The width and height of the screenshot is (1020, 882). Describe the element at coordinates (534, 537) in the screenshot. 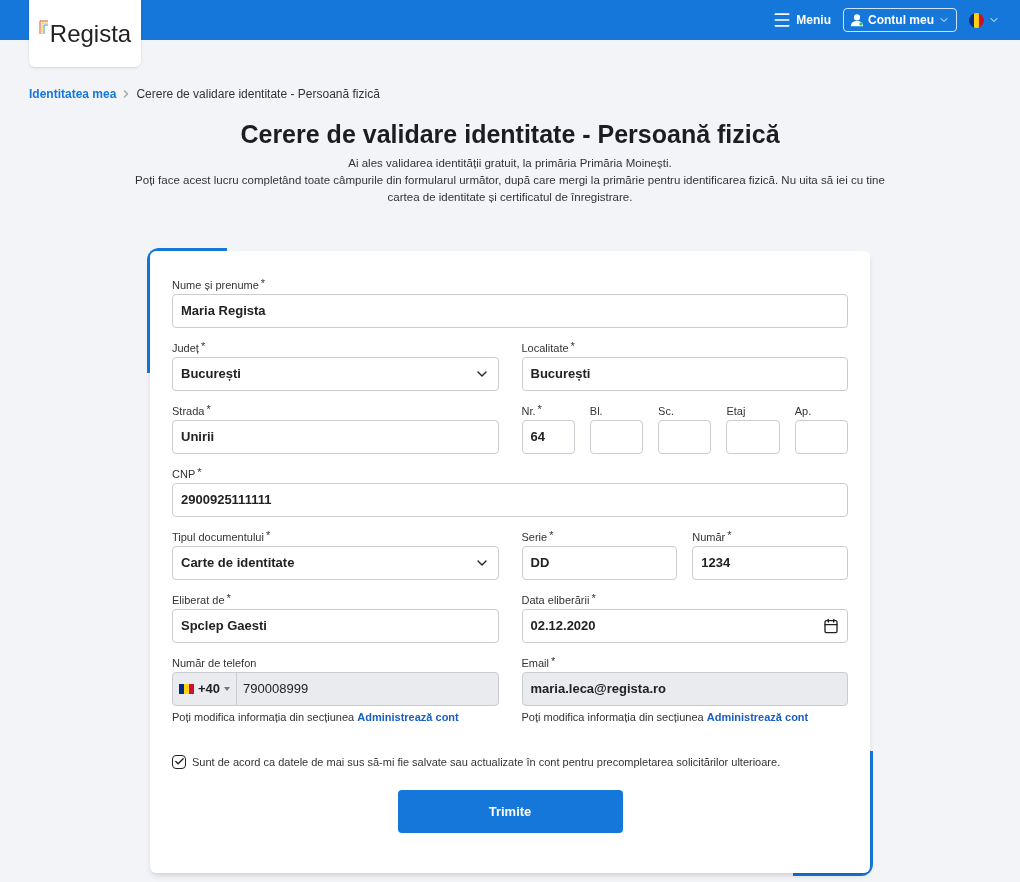

I see `field-label: Serie` at that location.